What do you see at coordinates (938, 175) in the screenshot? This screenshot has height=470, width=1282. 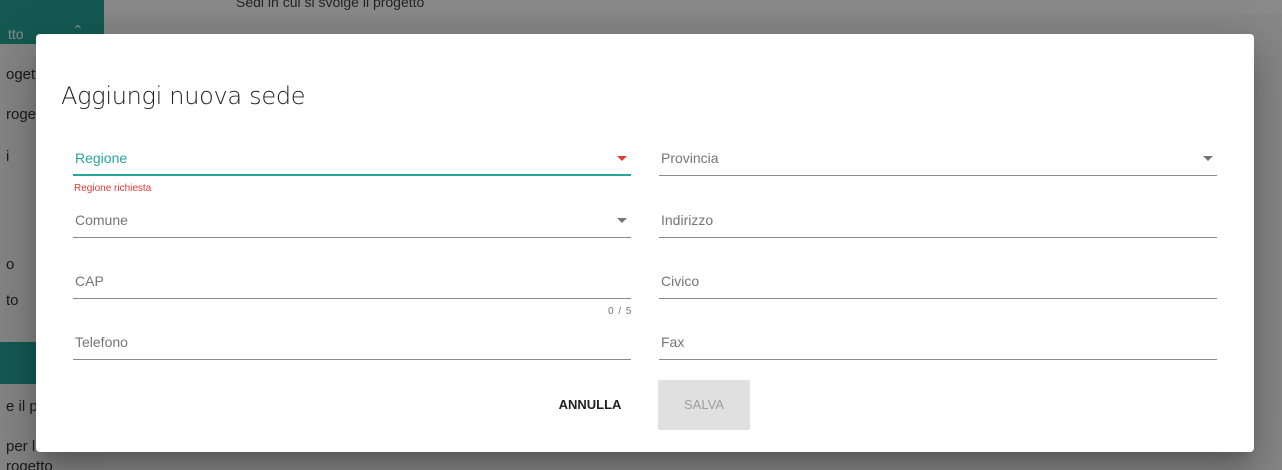 I see `provincia-underline` at bounding box center [938, 175].